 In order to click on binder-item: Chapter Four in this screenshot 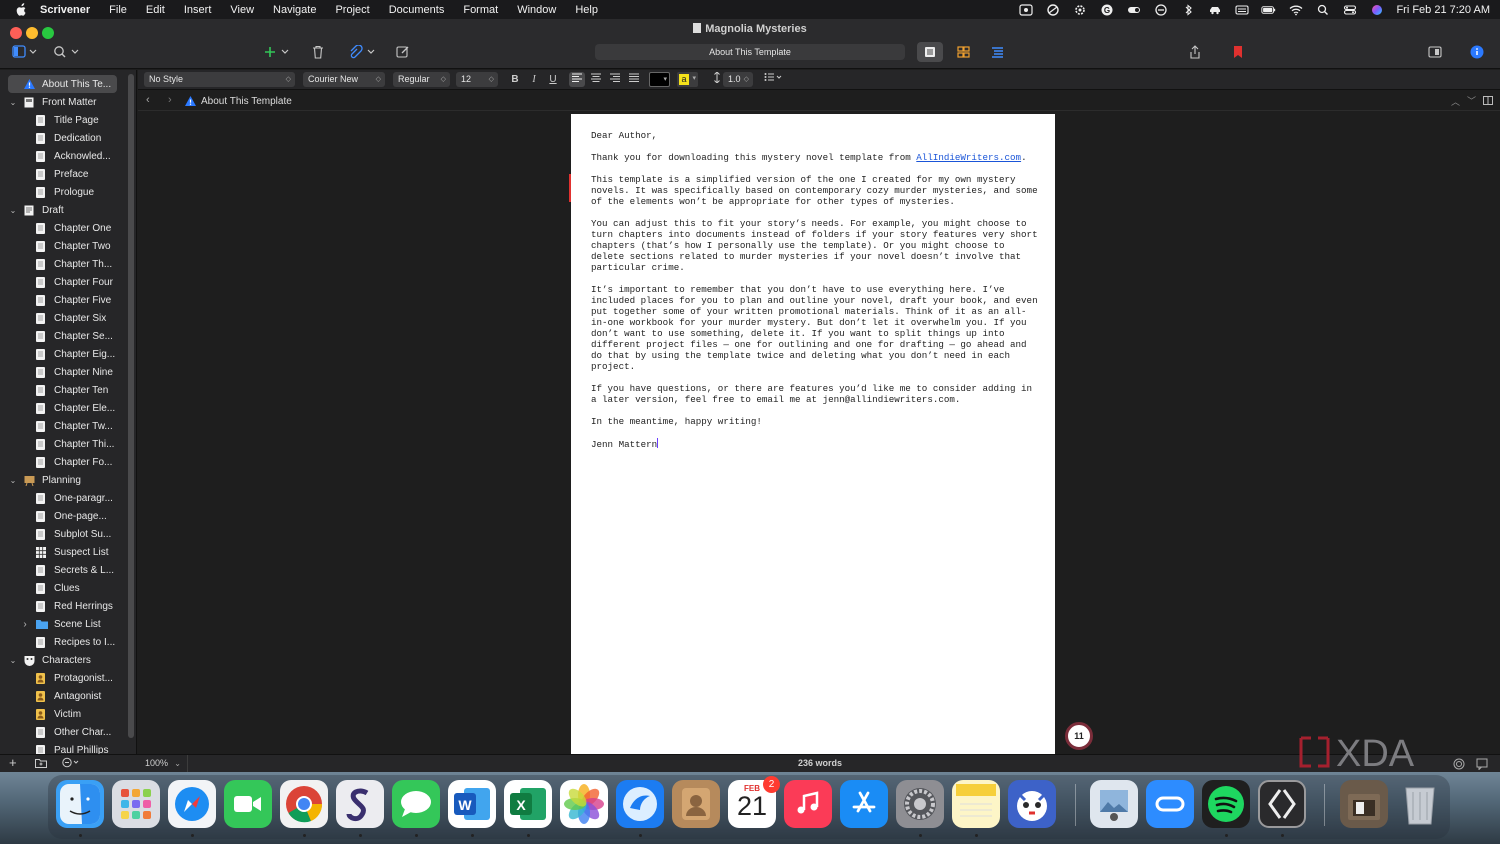, I will do `click(64, 282)`.